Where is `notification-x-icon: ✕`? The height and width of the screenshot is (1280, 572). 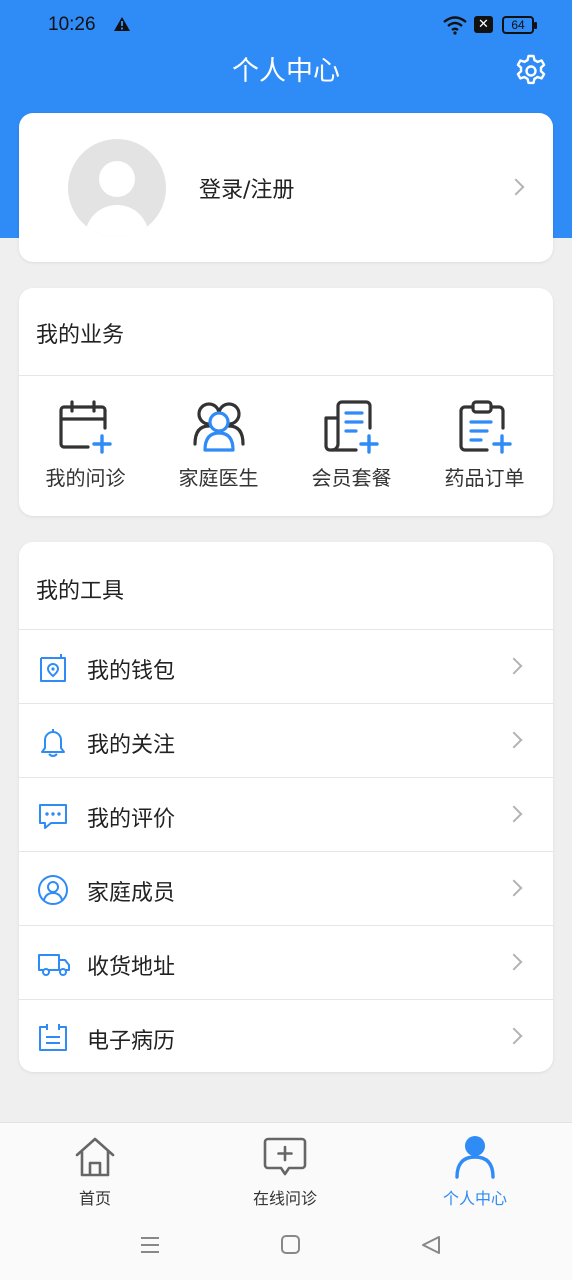
notification-x-icon: ✕ is located at coordinates (483, 24).